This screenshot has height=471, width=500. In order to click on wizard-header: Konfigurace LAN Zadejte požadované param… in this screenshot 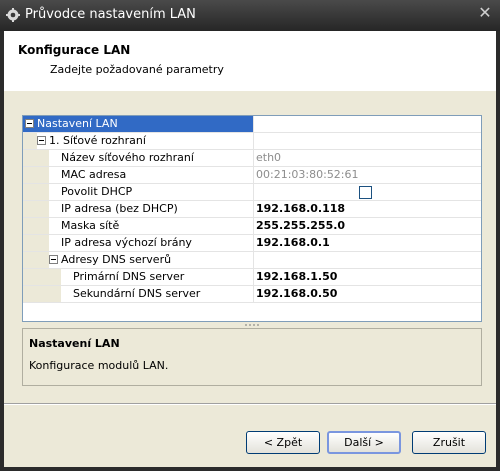, I will do `click(250, 61)`.